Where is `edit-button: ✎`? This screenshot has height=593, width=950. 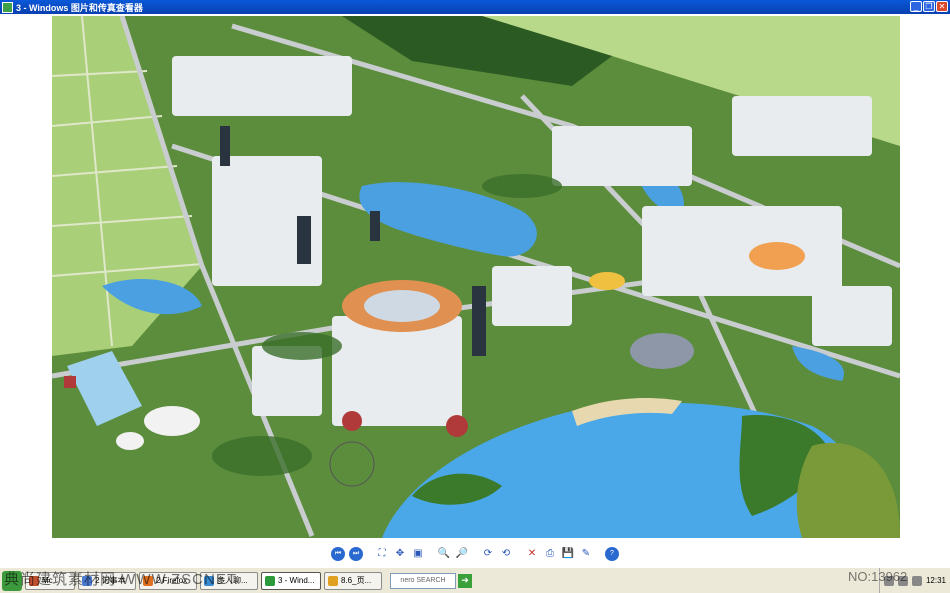 edit-button: ✎ is located at coordinates (586, 554).